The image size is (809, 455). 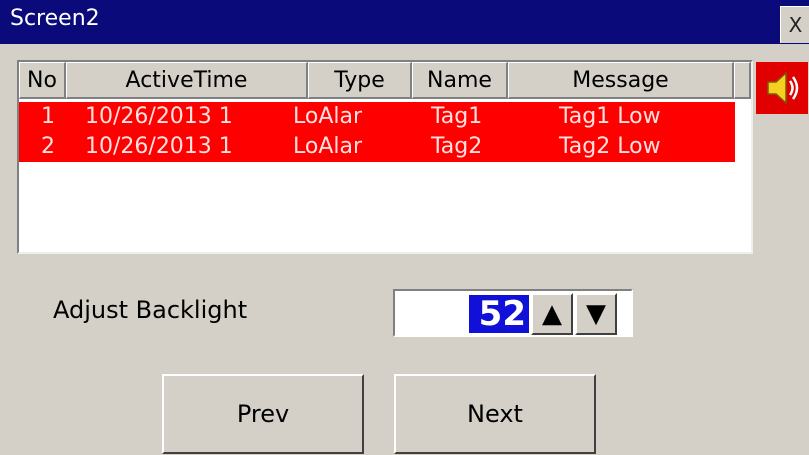 What do you see at coordinates (48, 116) in the screenshot?
I see `cell-no: 1` at bounding box center [48, 116].